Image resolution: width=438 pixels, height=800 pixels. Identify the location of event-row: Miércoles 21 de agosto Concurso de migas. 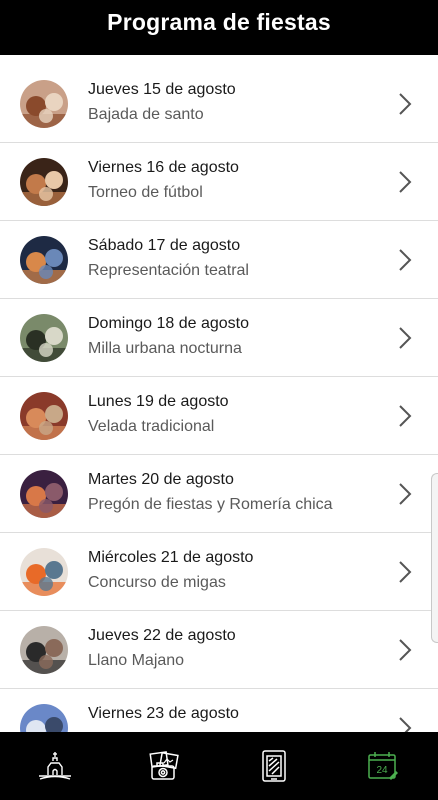
(219, 572).